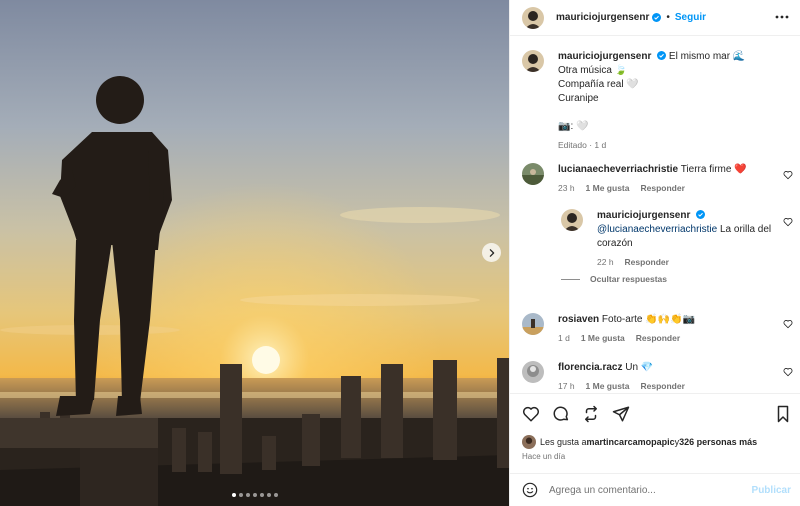 The height and width of the screenshot is (506, 800). I want to click on likes-count: 326 personas más, so click(718, 442).